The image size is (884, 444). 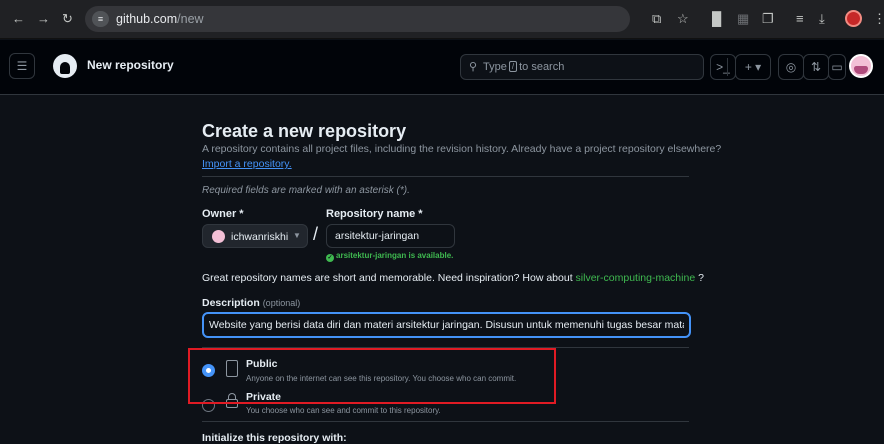 What do you see at coordinates (723, 67) in the screenshot?
I see `command-palette-icon: >_` at bounding box center [723, 67].